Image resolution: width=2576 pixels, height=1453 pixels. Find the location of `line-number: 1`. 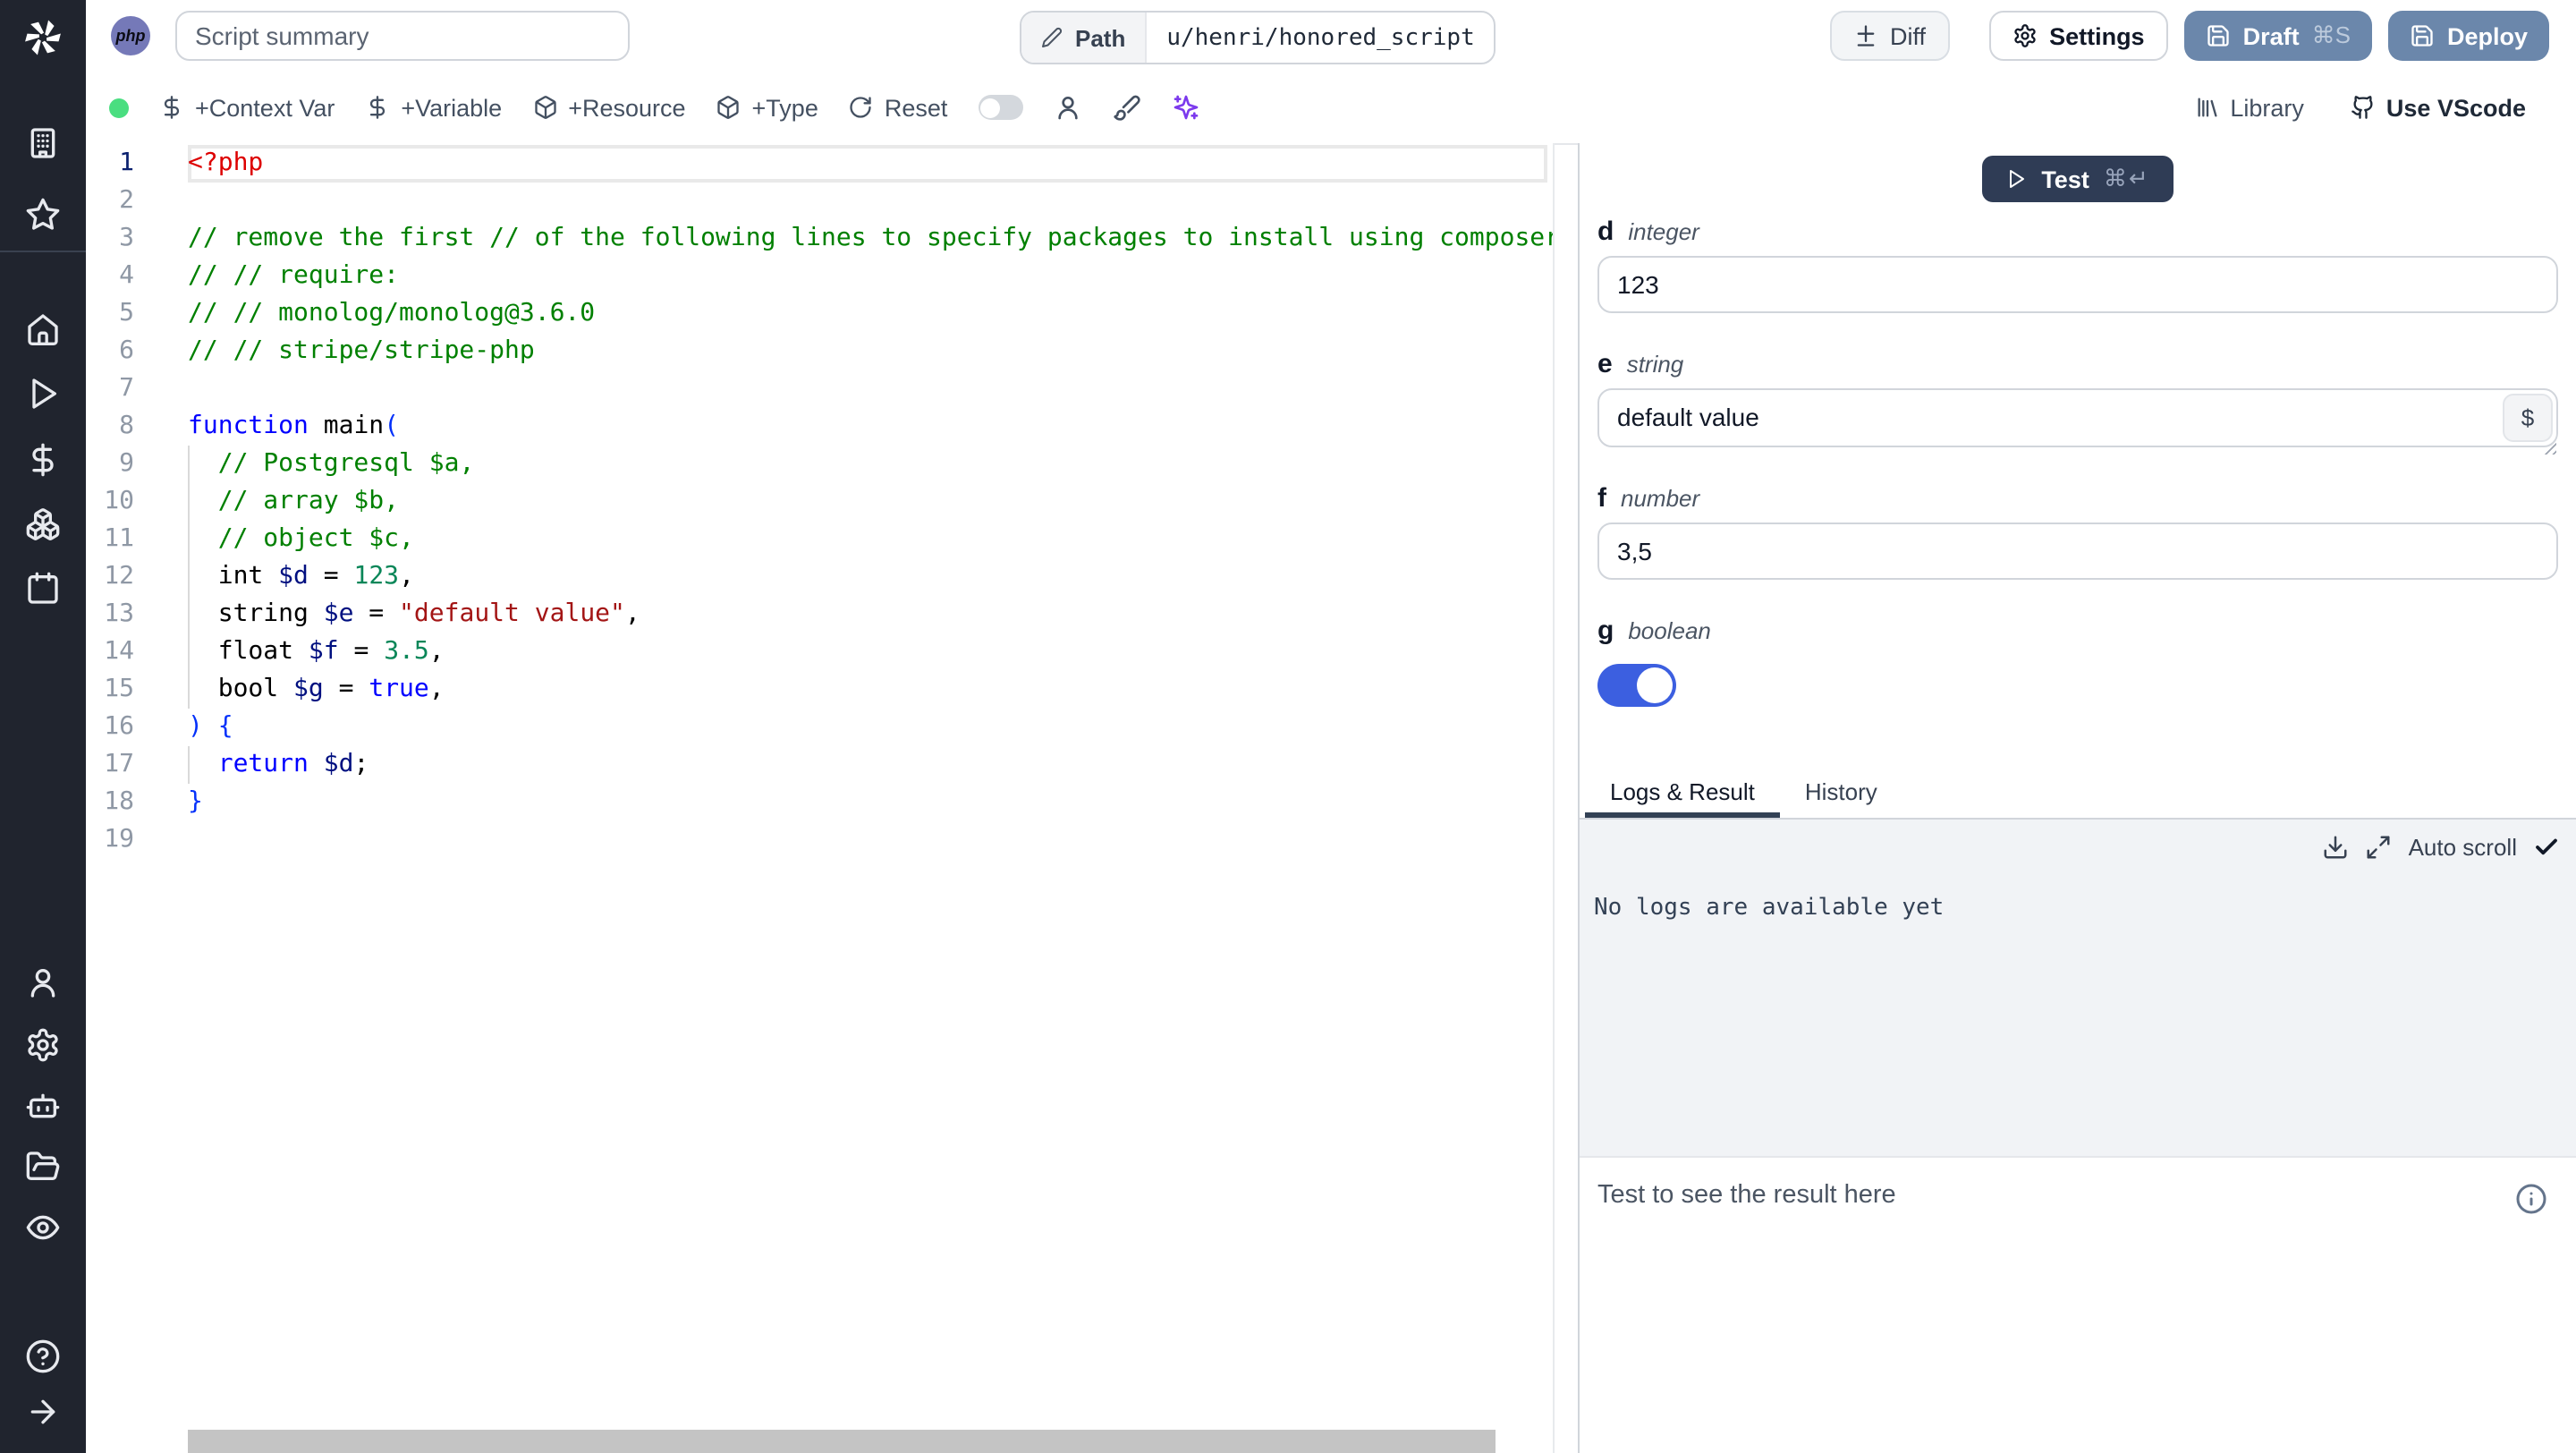

line-number: 1 is located at coordinates (110, 164).